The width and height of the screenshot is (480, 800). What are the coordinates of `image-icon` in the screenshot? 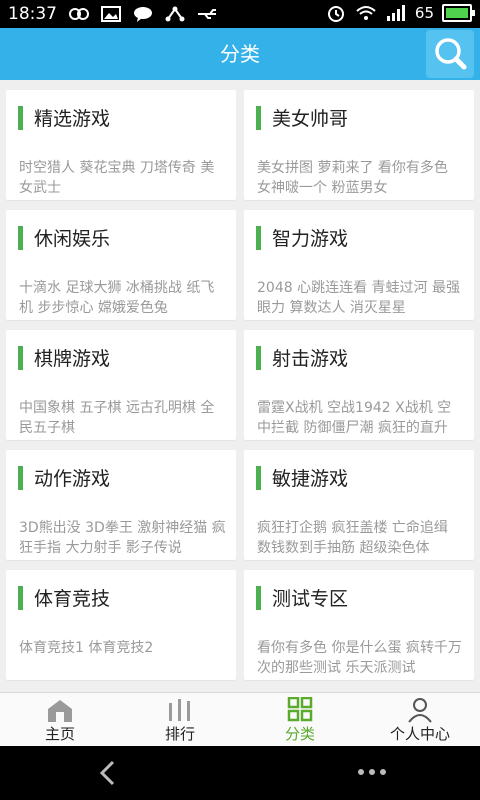 It's located at (111, 14).